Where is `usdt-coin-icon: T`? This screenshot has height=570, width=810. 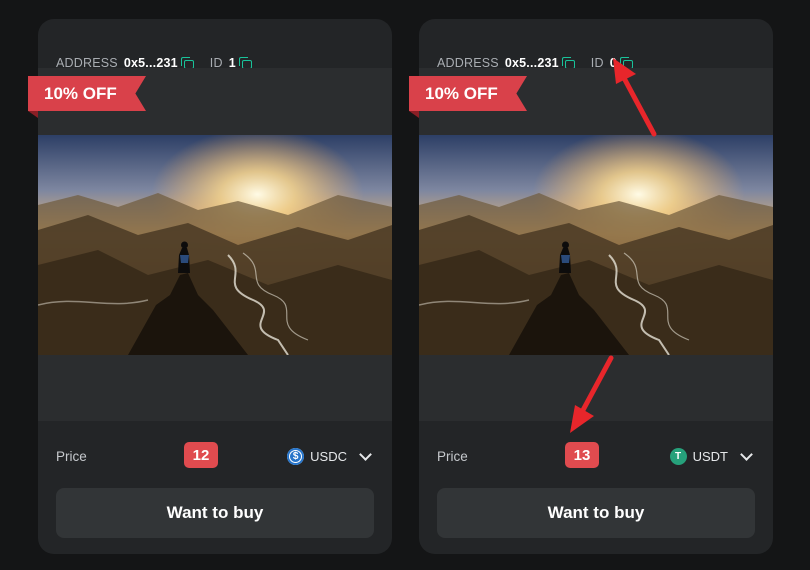
usdt-coin-icon: T is located at coordinates (678, 456).